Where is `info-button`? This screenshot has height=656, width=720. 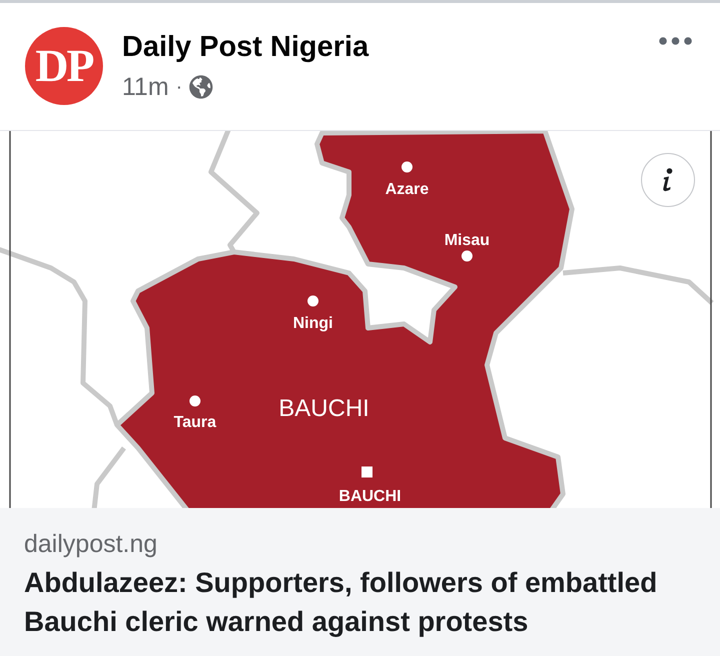
info-button is located at coordinates (668, 180).